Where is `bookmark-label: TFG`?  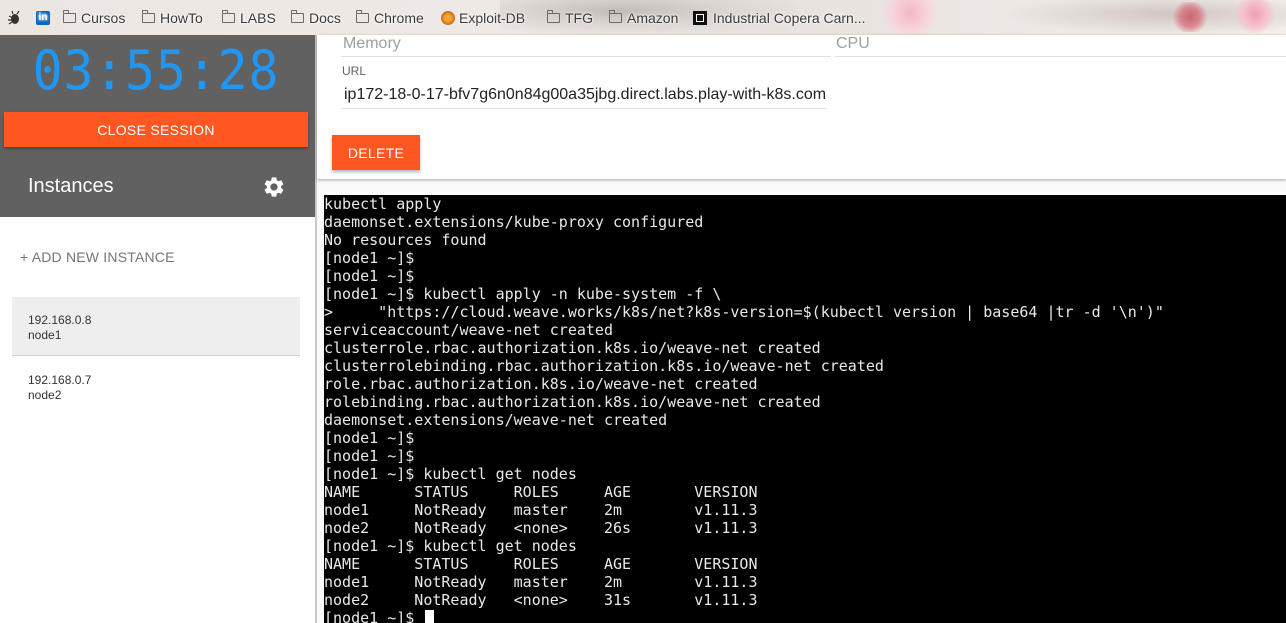
bookmark-label: TFG is located at coordinates (579, 17).